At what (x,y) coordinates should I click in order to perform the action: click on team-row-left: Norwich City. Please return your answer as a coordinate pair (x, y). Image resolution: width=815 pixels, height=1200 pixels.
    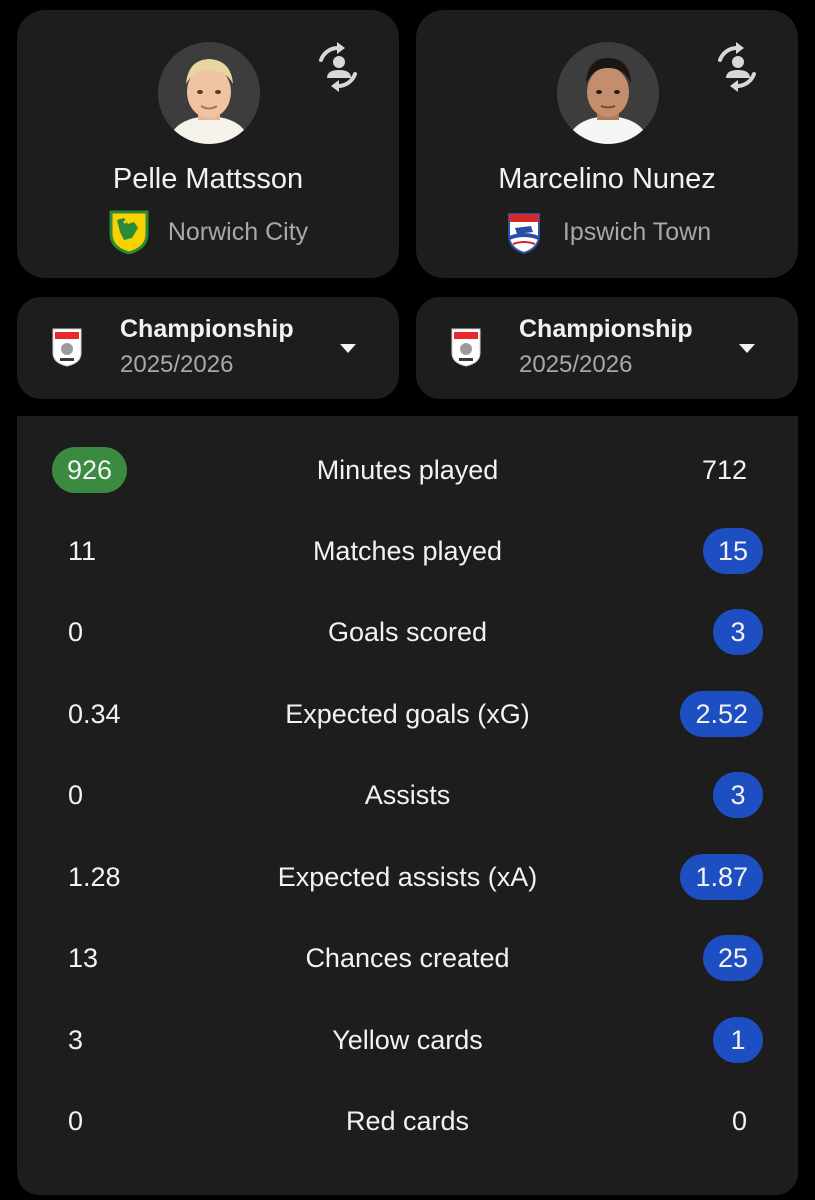
    Looking at the image, I should click on (208, 232).